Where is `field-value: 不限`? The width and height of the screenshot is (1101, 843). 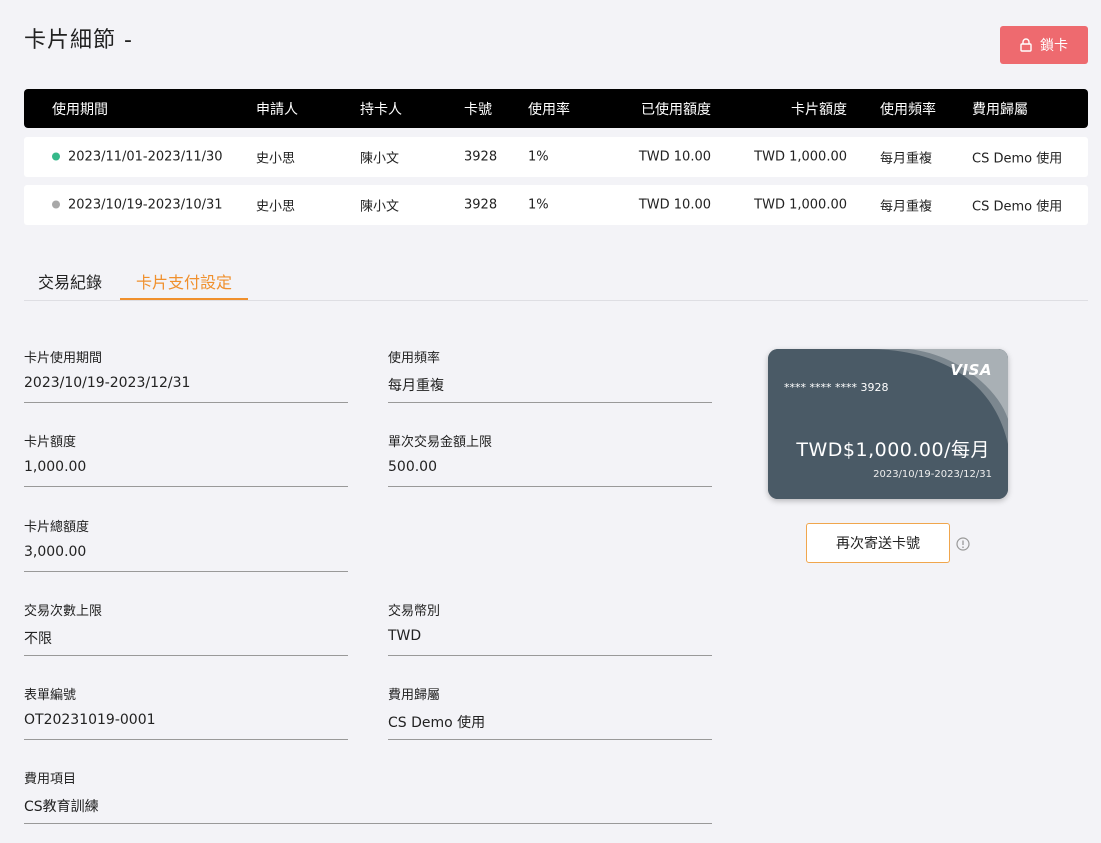
field-value: 不限 is located at coordinates (38, 639).